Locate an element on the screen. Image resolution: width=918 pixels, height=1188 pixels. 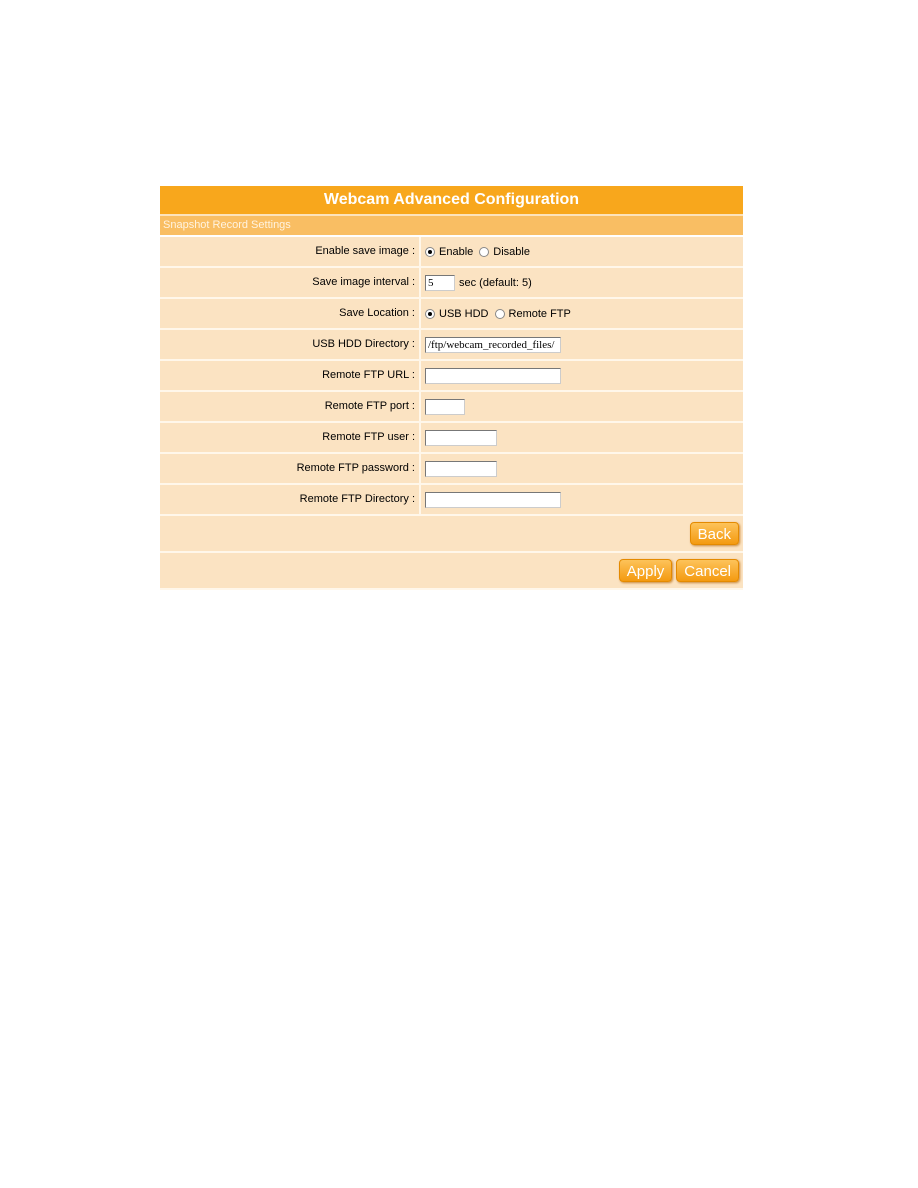
interval-default-hint: sec (default: 5) is located at coordinates (495, 282).